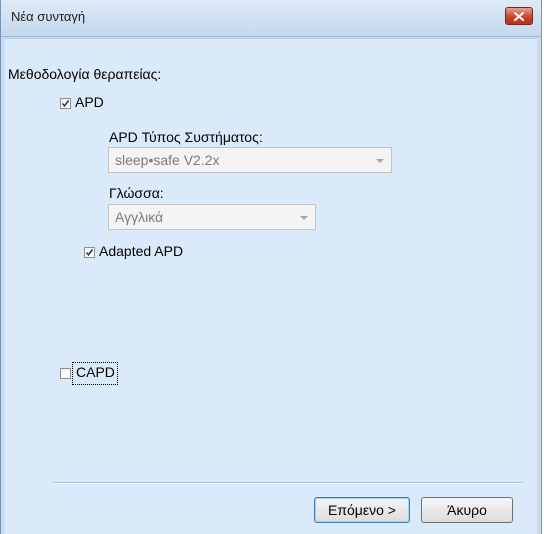  I want to click on footer-separator, so click(288, 483).